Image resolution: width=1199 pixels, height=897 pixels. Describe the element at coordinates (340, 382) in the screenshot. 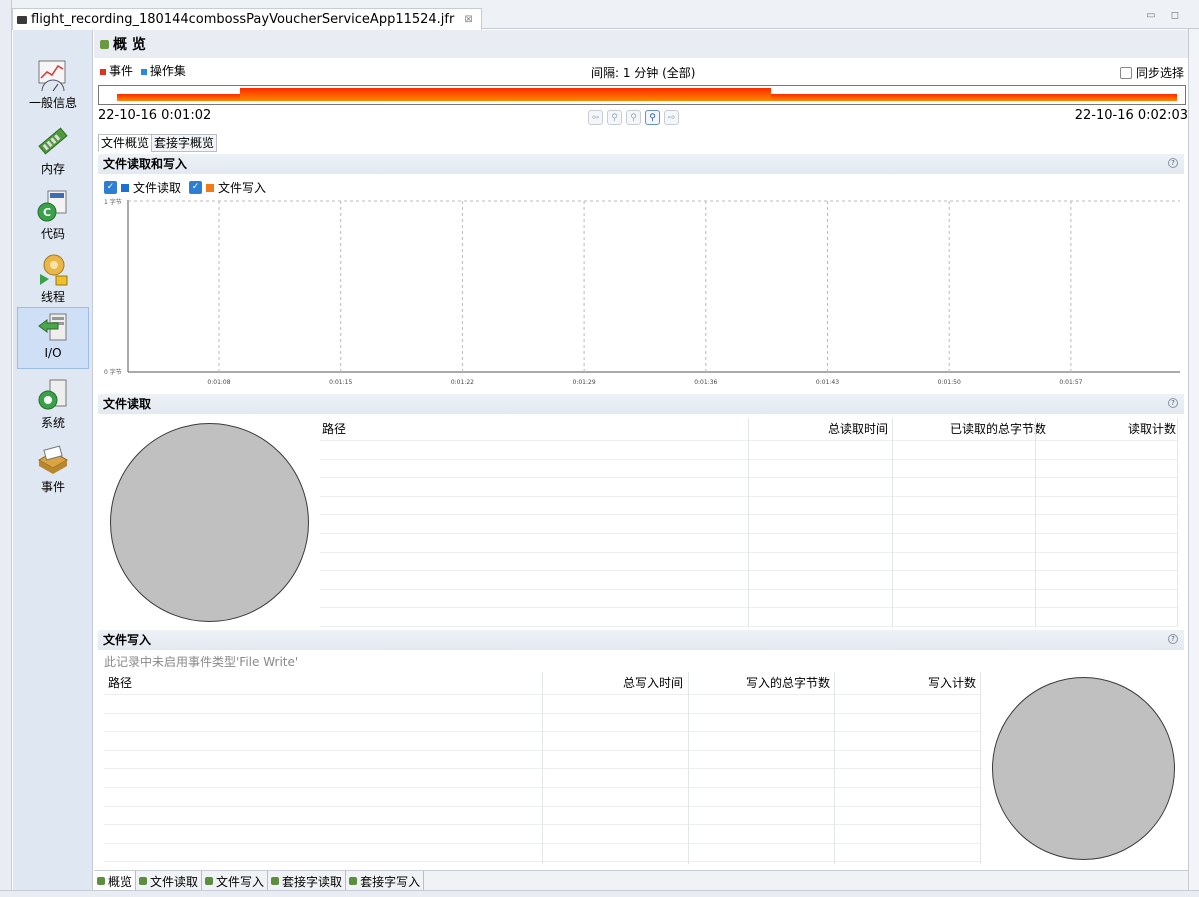

I see `x-tick-label: 0:01:15` at that location.